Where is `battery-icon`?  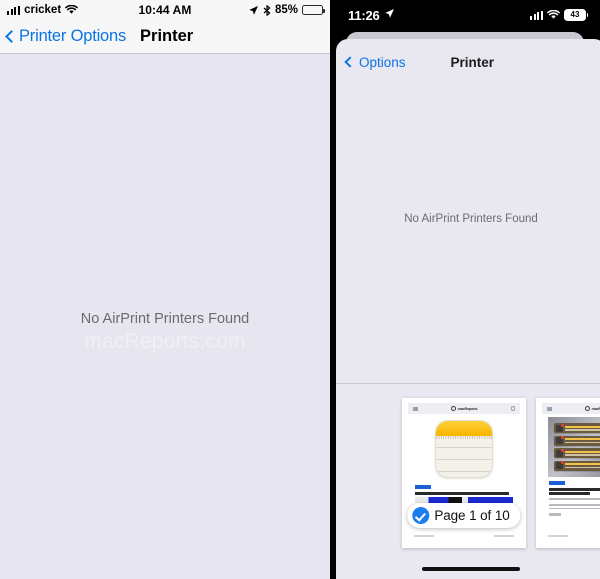 battery-icon is located at coordinates (314, 10).